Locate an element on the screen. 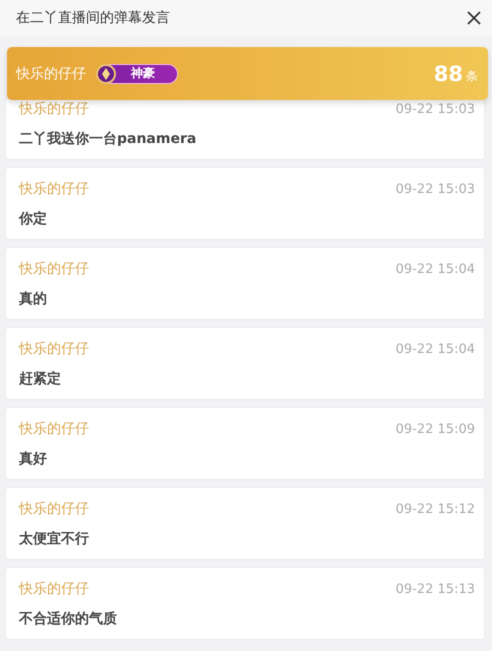  message-time: 09-22 15:12 is located at coordinates (435, 509).